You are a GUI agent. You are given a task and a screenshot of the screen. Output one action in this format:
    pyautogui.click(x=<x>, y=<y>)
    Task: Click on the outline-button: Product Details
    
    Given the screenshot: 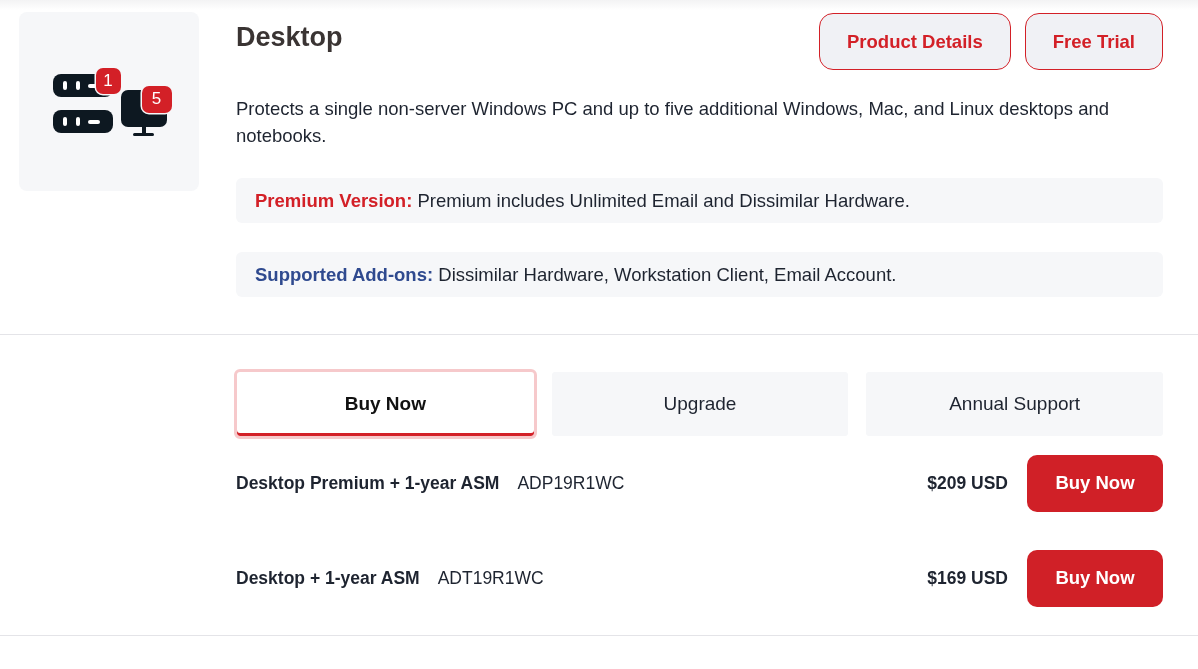 What is the action you would take?
    pyautogui.click(x=915, y=41)
    